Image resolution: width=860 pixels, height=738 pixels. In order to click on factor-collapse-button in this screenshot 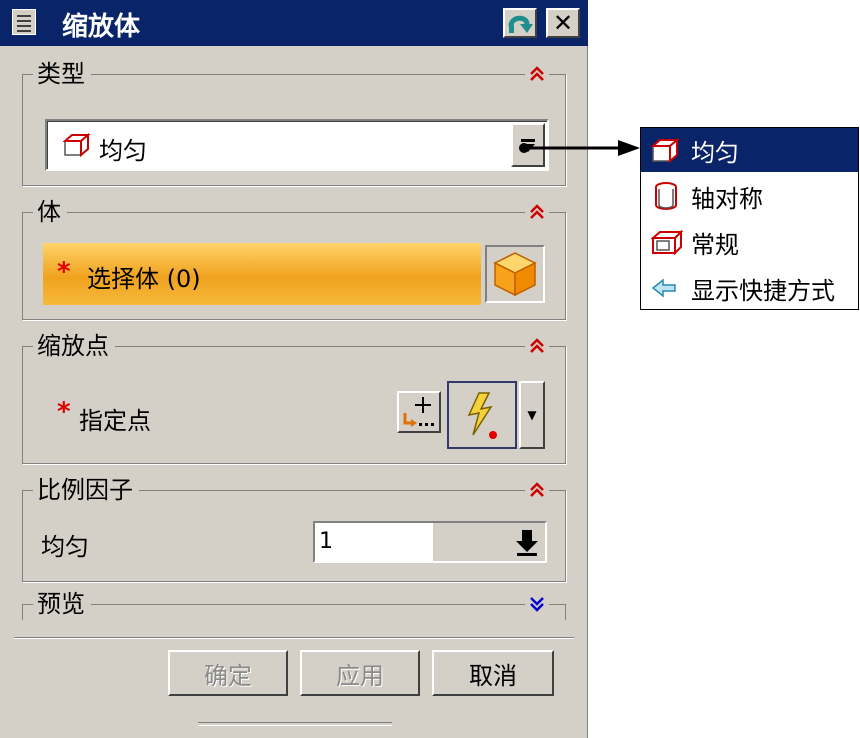, I will do `click(537, 490)`.